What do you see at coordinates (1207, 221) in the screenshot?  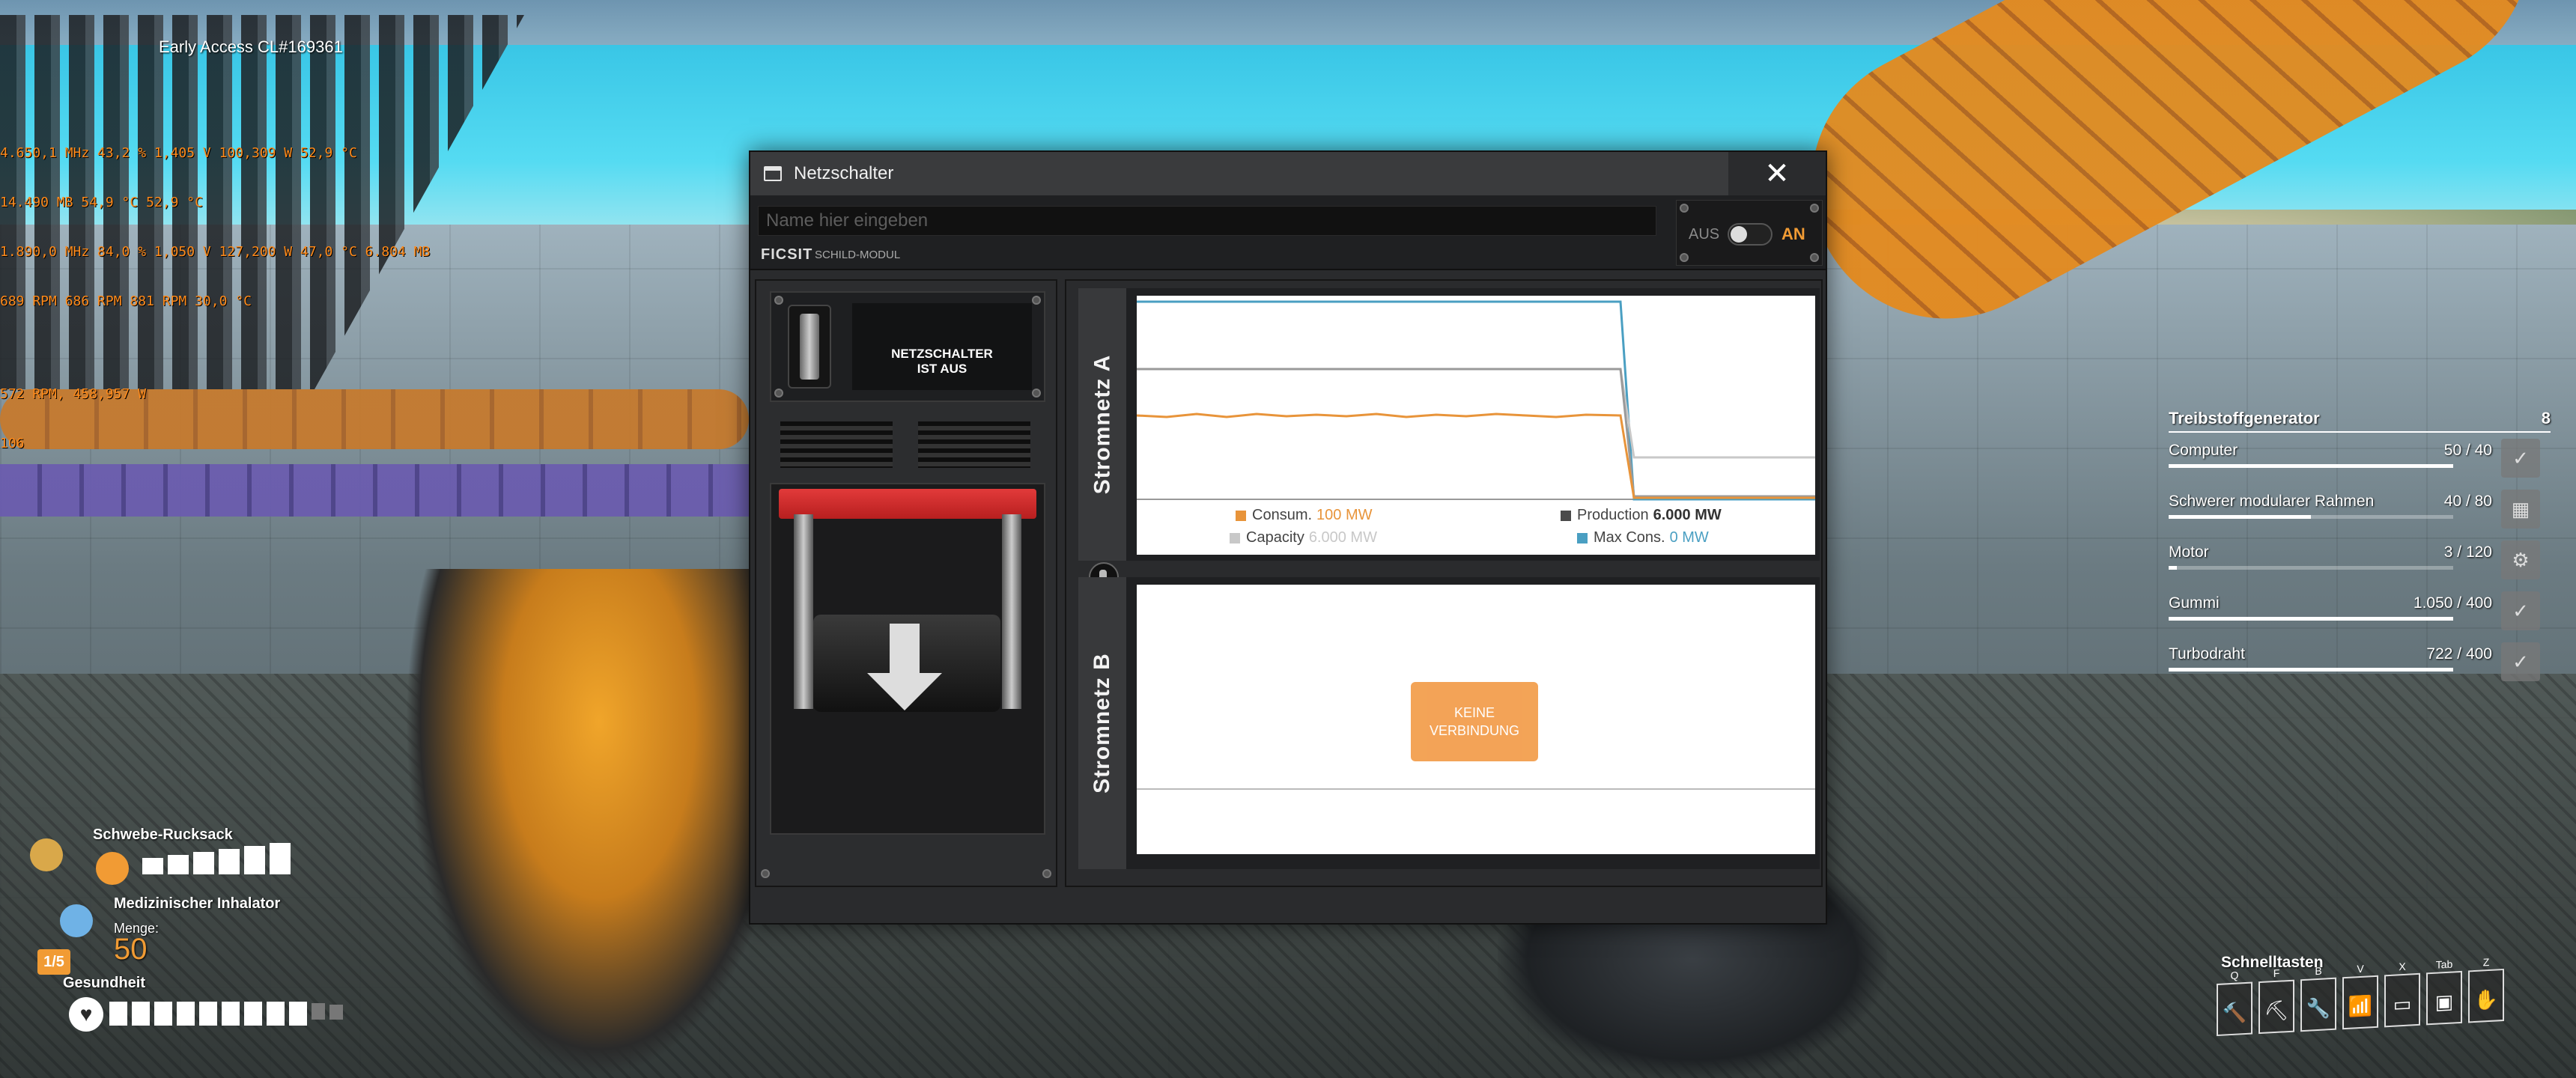 I see `name-input` at bounding box center [1207, 221].